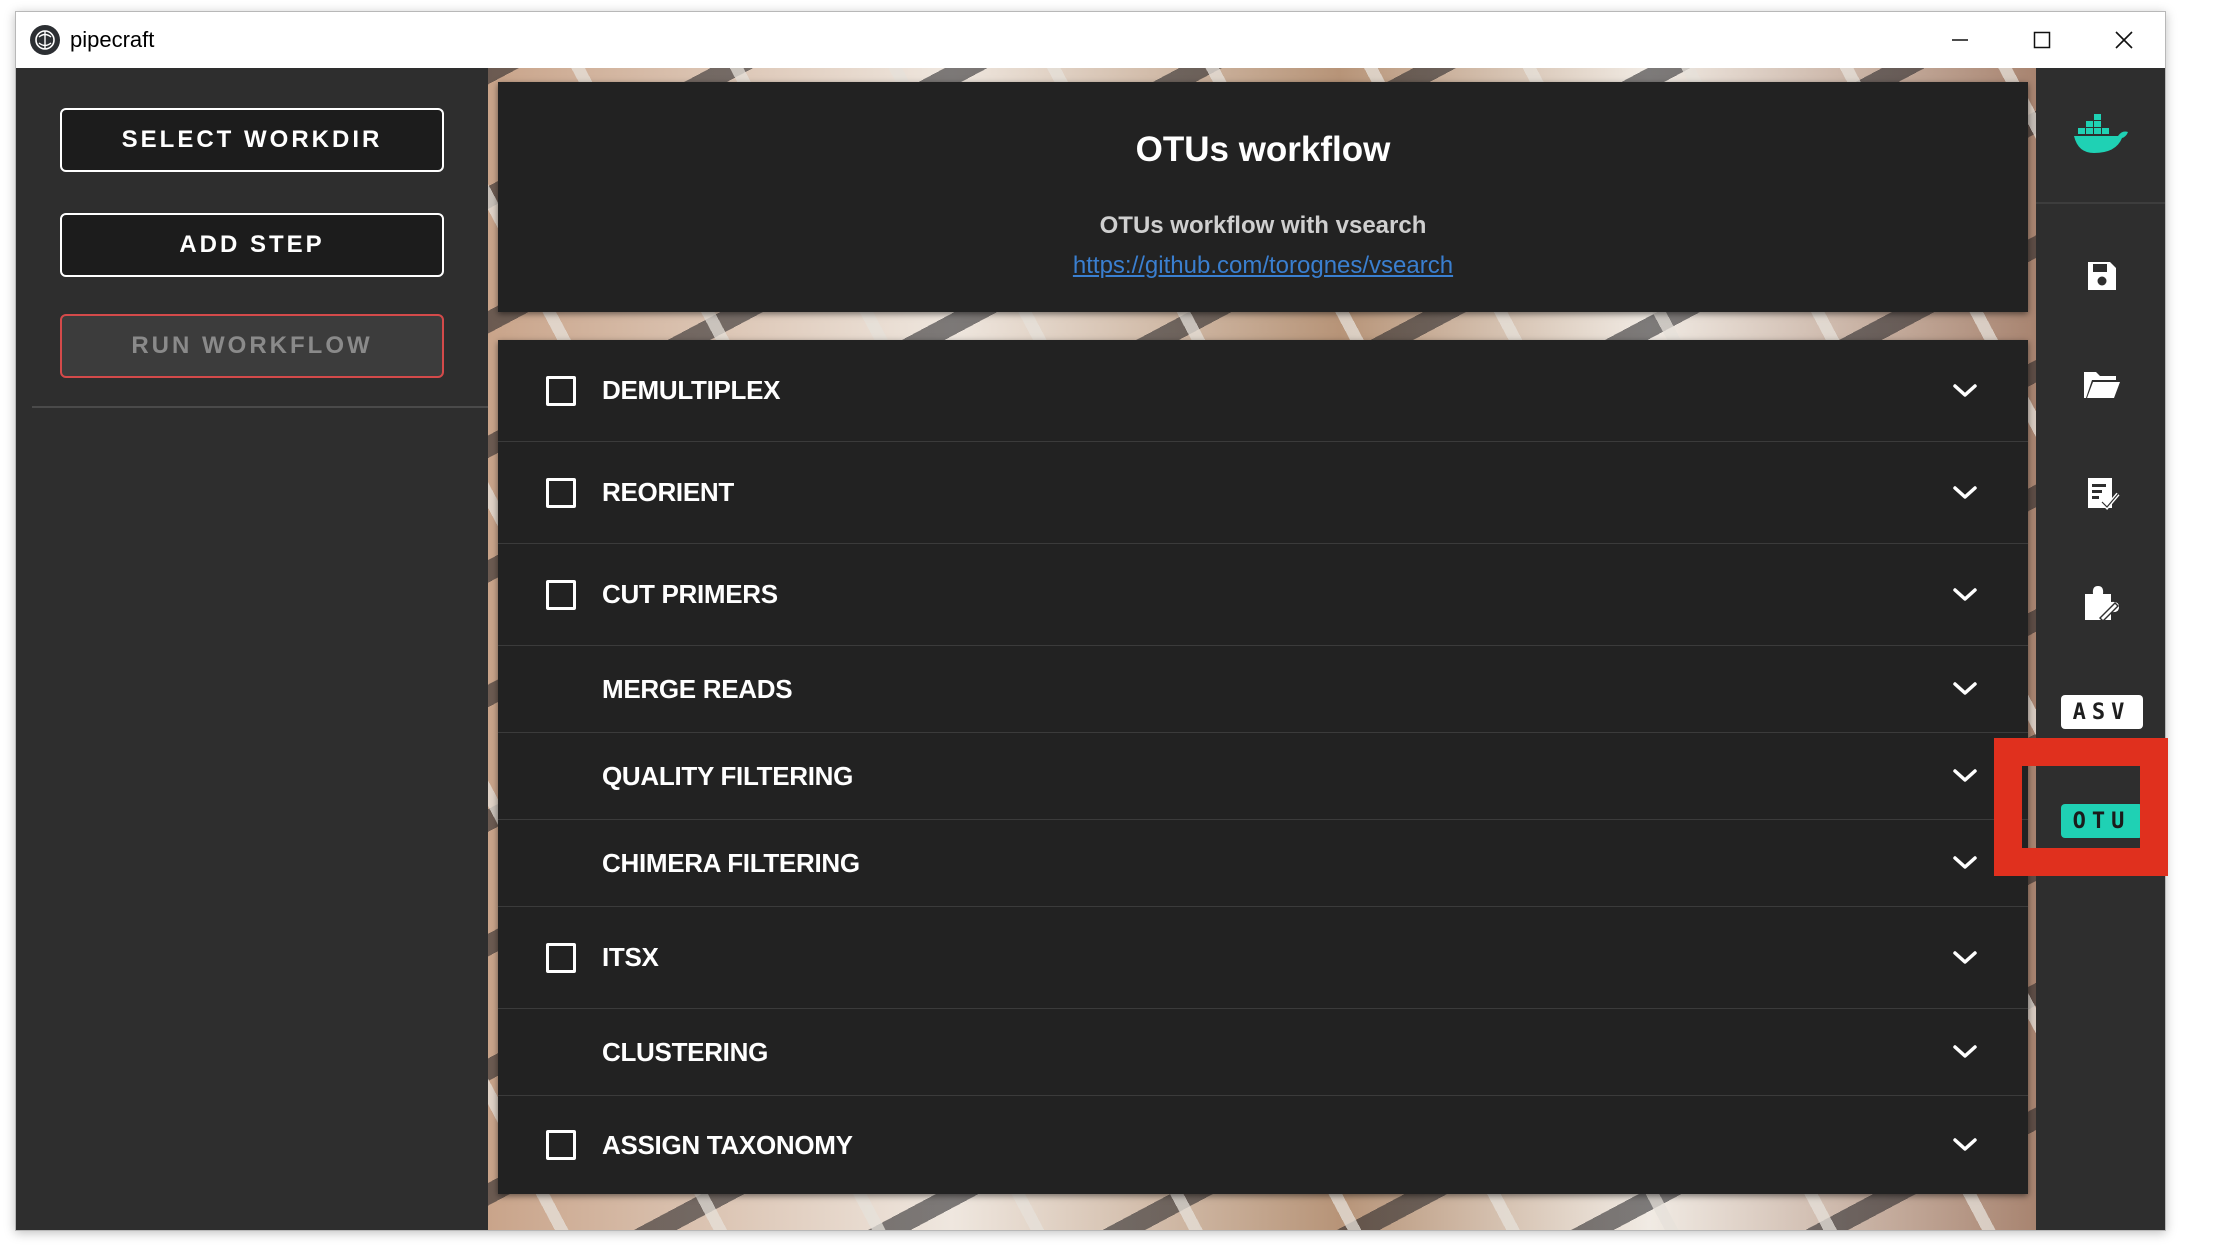  I want to click on checklist-button, so click(2100, 494).